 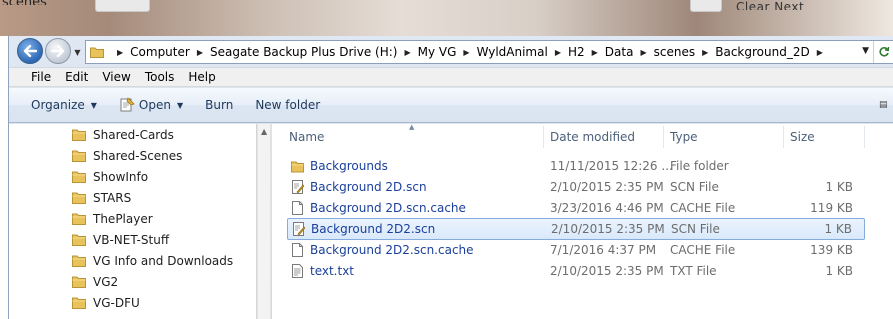 I want to click on file-name: Backgrounds, so click(x=349, y=166).